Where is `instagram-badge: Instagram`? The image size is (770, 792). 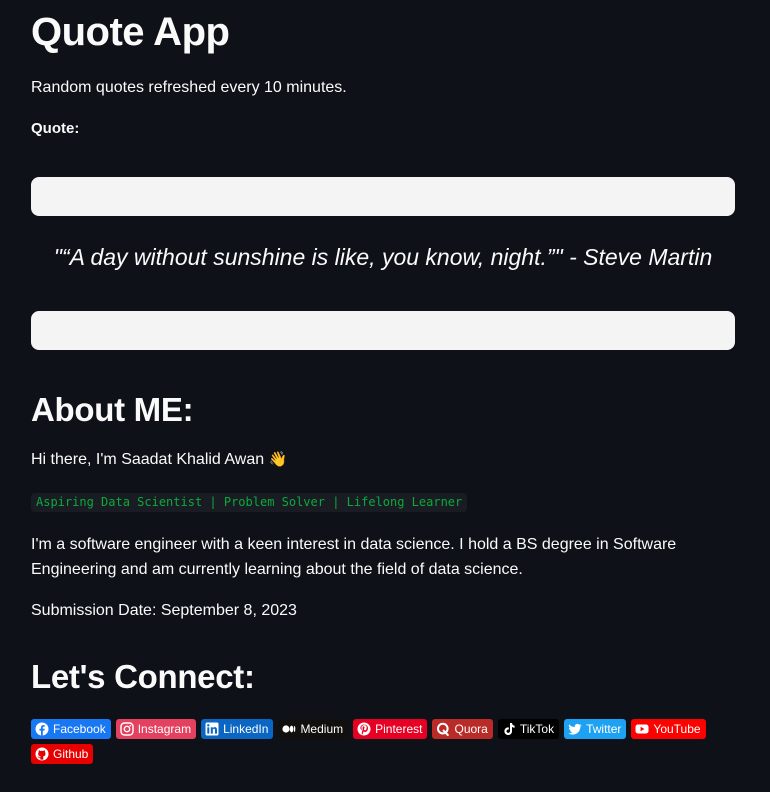
instagram-badge: Instagram is located at coordinates (156, 729).